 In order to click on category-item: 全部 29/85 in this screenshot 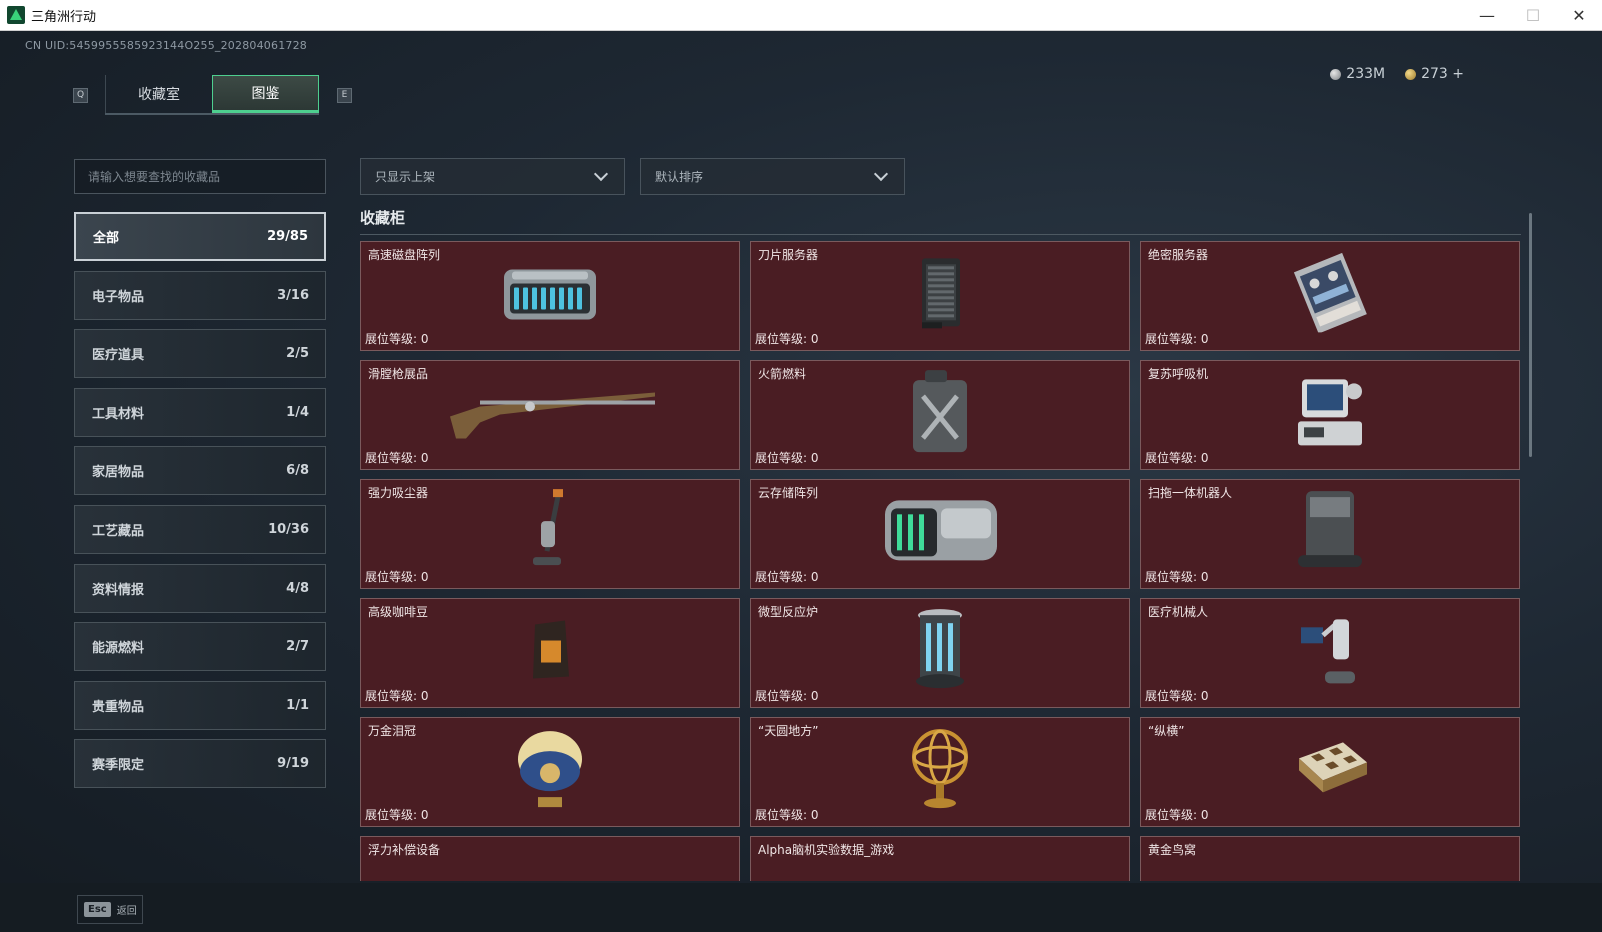, I will do `click(200, 236)`.